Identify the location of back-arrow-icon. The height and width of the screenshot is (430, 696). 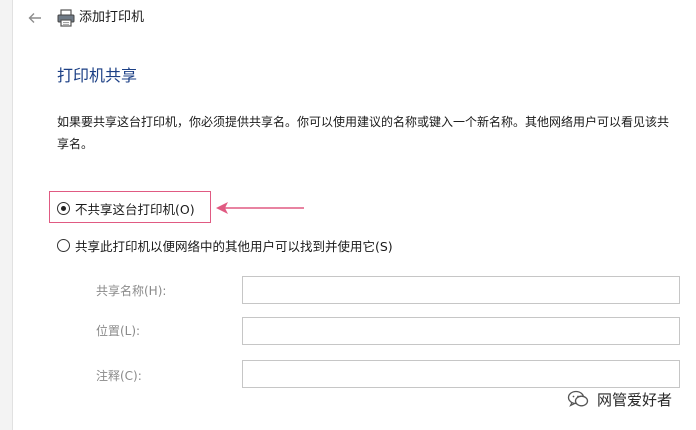
(34, 18).